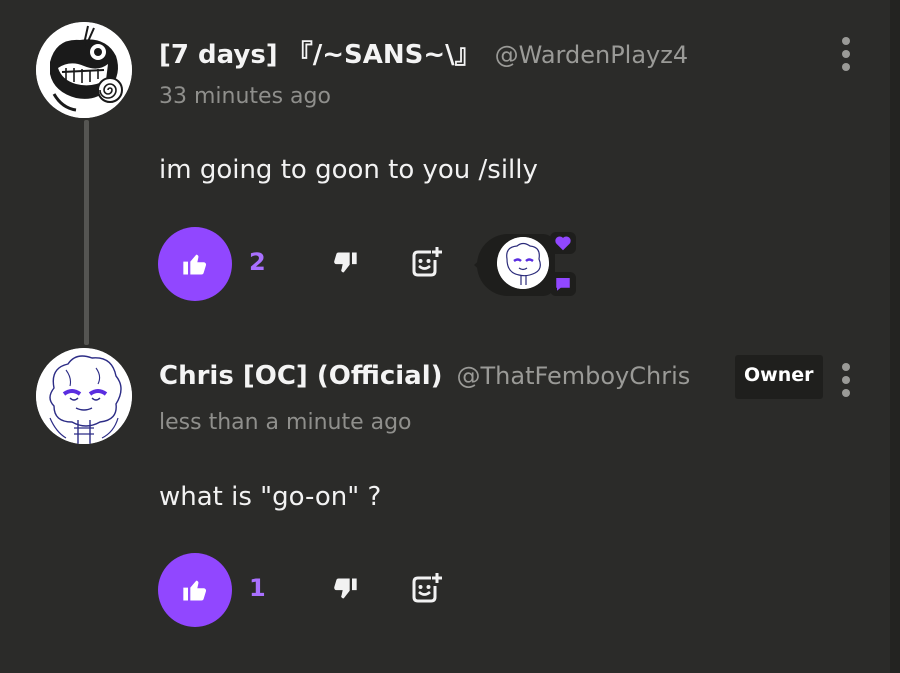 The width and height of the screenshot is (900, 673). What do you see at coordinates (563, 243) in the screenshot?
I see `heart-icon` at bounding box center [563, 243].